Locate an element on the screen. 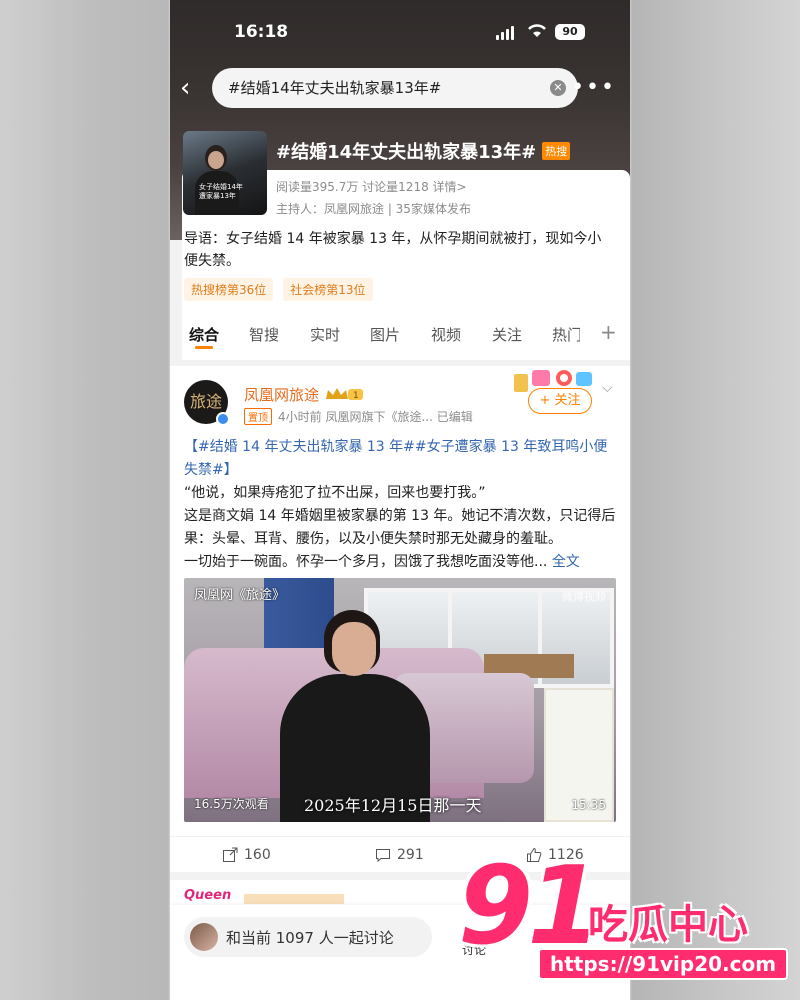 Image resolution: width=800 pixels, height=1000 pixels. tab-bar: 综合 智搜 实时 图片 视频 关注 热门 + is located at coordinates (406, 338).